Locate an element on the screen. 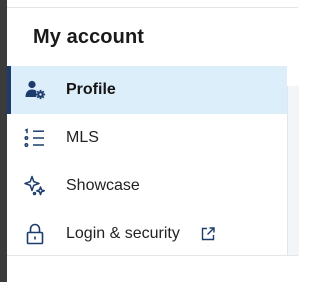 The height and width of the screenshot is (282, 320). page-title: My account is located at coordinates (89, 37).